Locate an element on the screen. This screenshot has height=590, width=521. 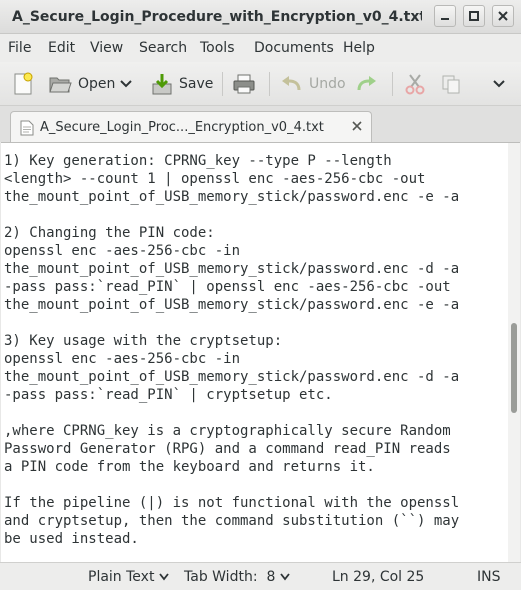
language-label: Plain Text is located at coordinates (121, 577).